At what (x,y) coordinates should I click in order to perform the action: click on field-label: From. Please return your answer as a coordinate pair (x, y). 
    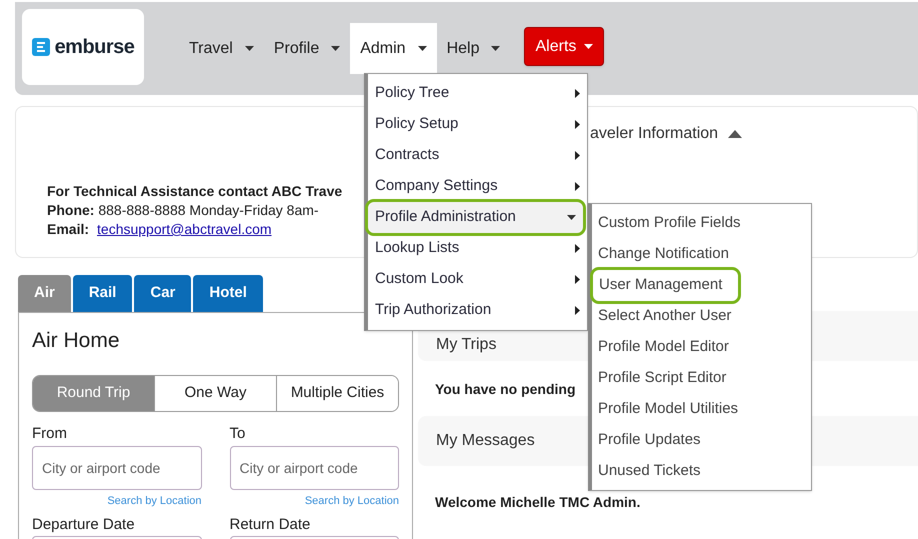
    Looking at the image, I should click on (50, 434).